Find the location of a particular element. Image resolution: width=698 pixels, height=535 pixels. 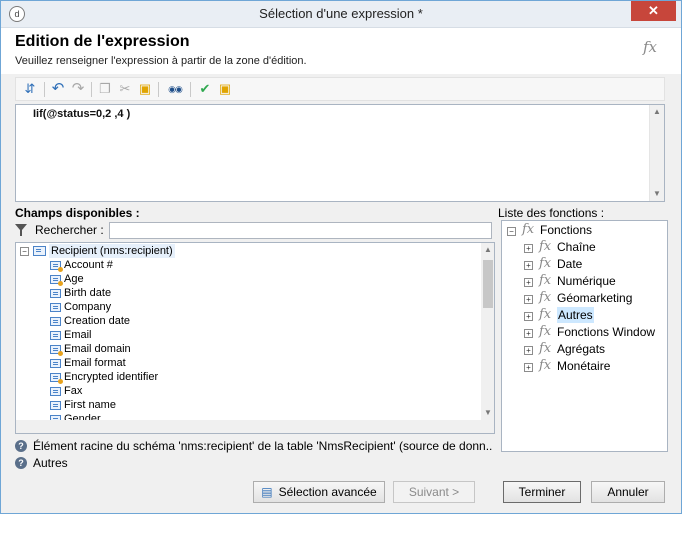

expression-text: Iif(@status=0,2 ,4 ) is located at coordinates (81, 114).